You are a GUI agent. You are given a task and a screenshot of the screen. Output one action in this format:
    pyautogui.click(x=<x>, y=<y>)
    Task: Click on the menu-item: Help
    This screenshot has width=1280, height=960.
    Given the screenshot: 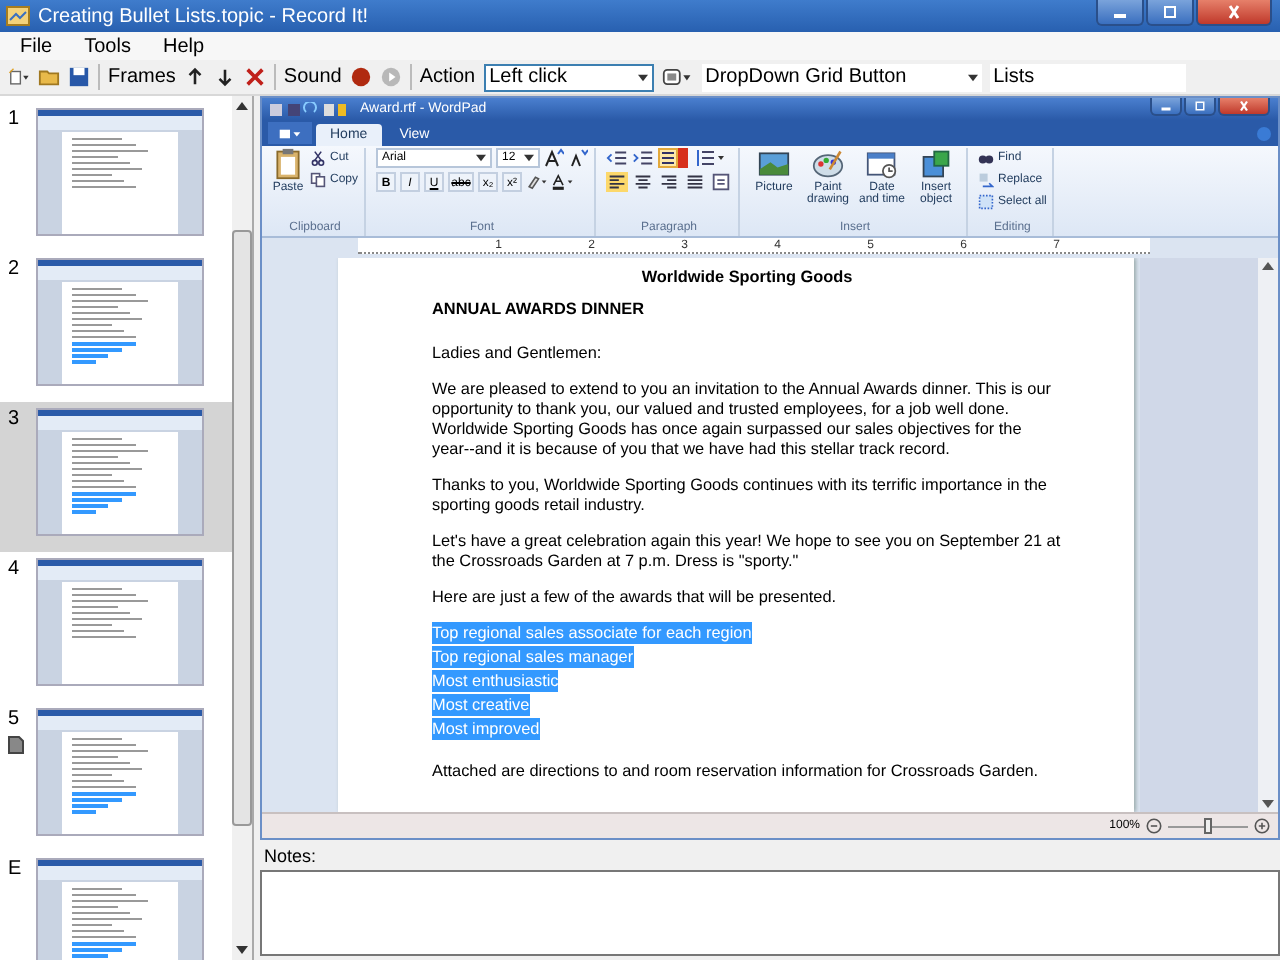 What is the action you would take?
    pyautogui.click(x=183, y=46)
    